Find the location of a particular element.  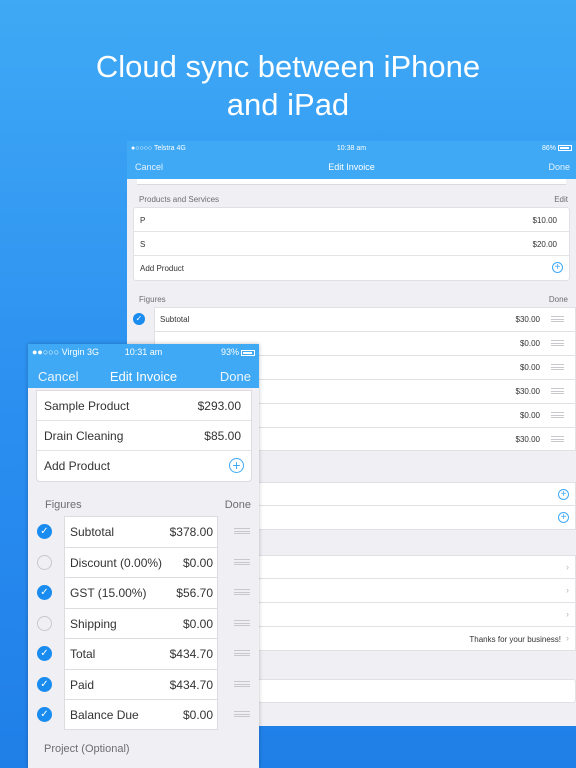

ipad-products-list: P $10.00 S $20.00 Add Product + is located at coordinates (351, 244).